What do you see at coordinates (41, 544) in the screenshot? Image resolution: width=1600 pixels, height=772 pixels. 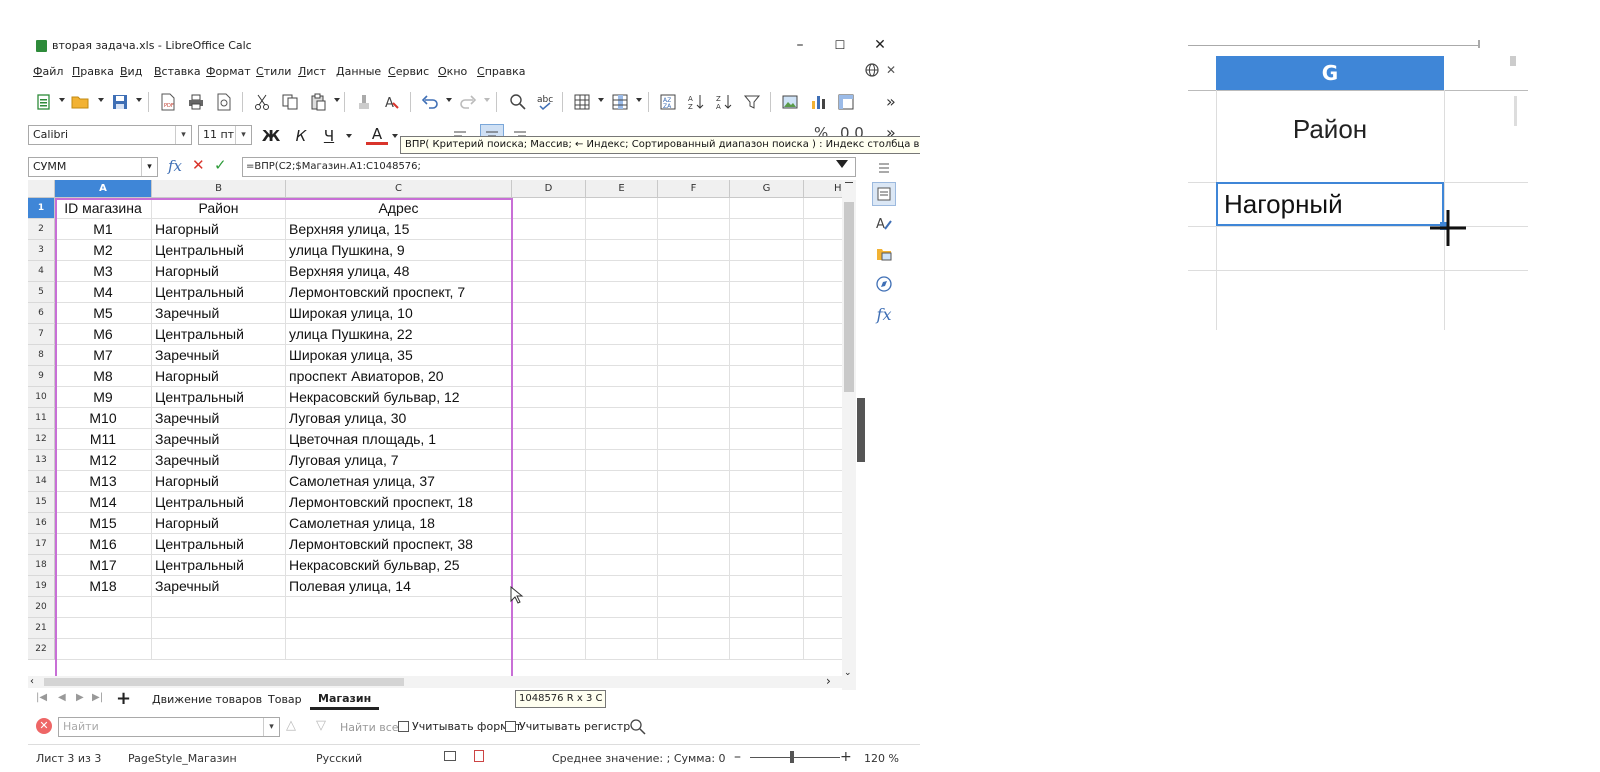 I see `row-header: 17` at bounding box center [41, 544].